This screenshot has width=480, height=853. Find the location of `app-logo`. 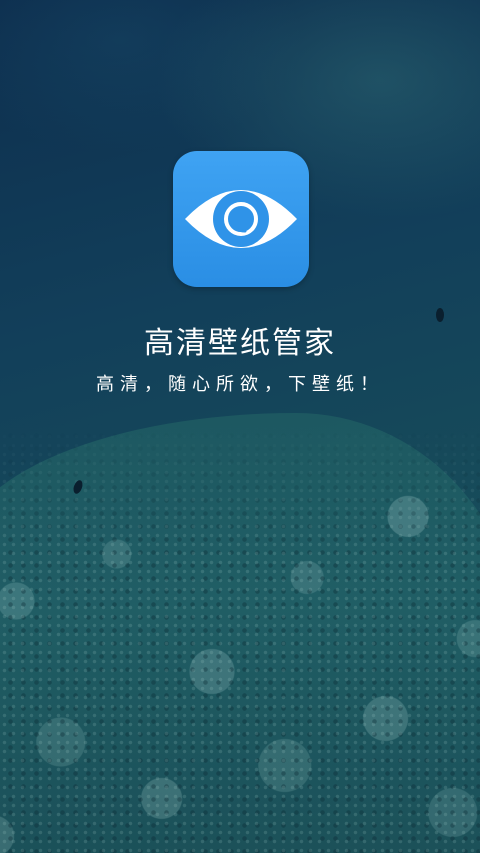

app-logo is located at coordinates (241, 219).